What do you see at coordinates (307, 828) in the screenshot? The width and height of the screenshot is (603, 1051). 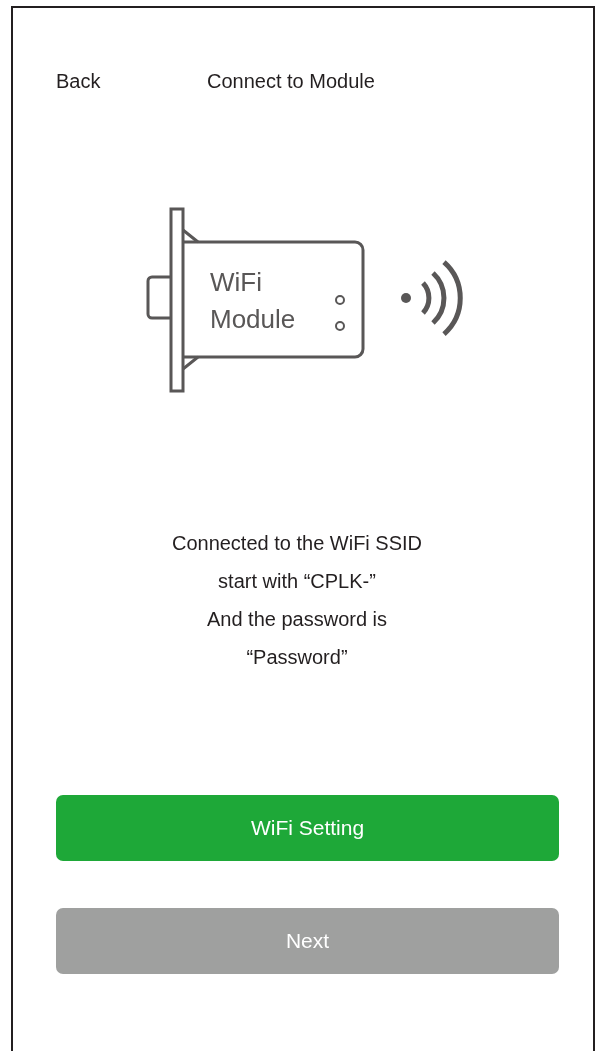 I see `action-button: WiFi Setting` at bounding box center [307, 828].